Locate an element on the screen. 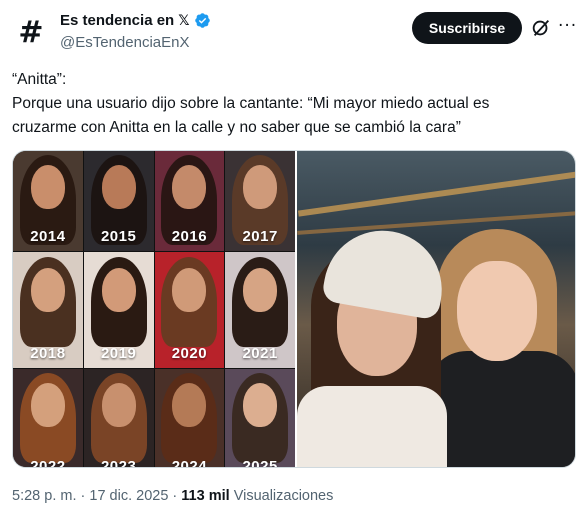  verified-badge-icon is located at coordinates (202, 20).